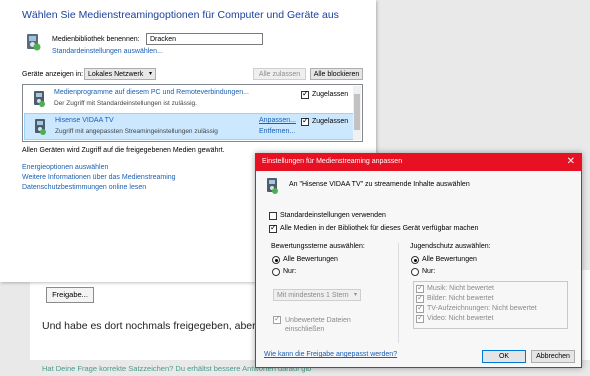  What do you see at coordinates (290, 271) in the screenshot?
I see `ratings-only-label: Nur:` at bounding box center [290, 271].